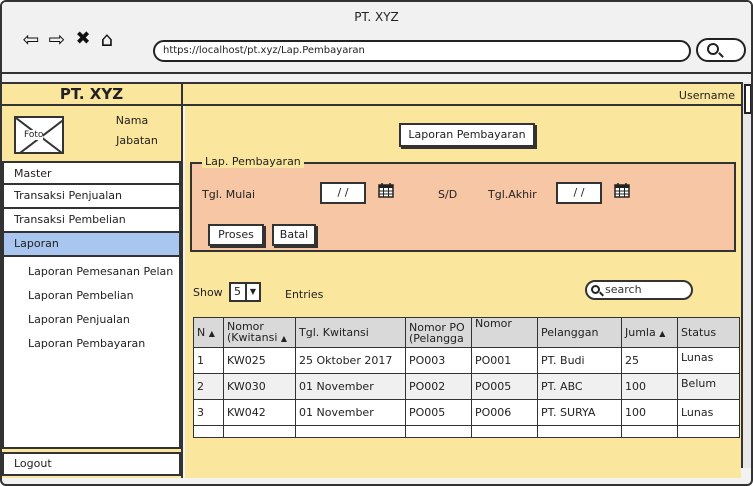  I want to click on table-cell: 25 Oktober 2017, so click(350, 360).